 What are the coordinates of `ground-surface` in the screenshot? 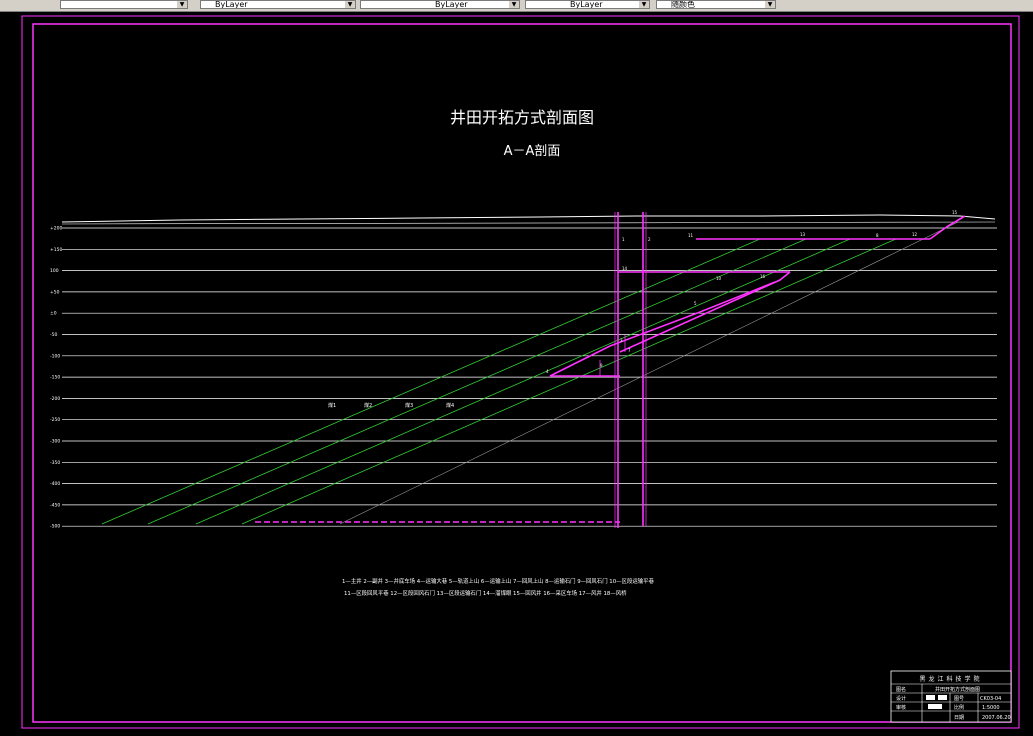 It's located at (528, 219).